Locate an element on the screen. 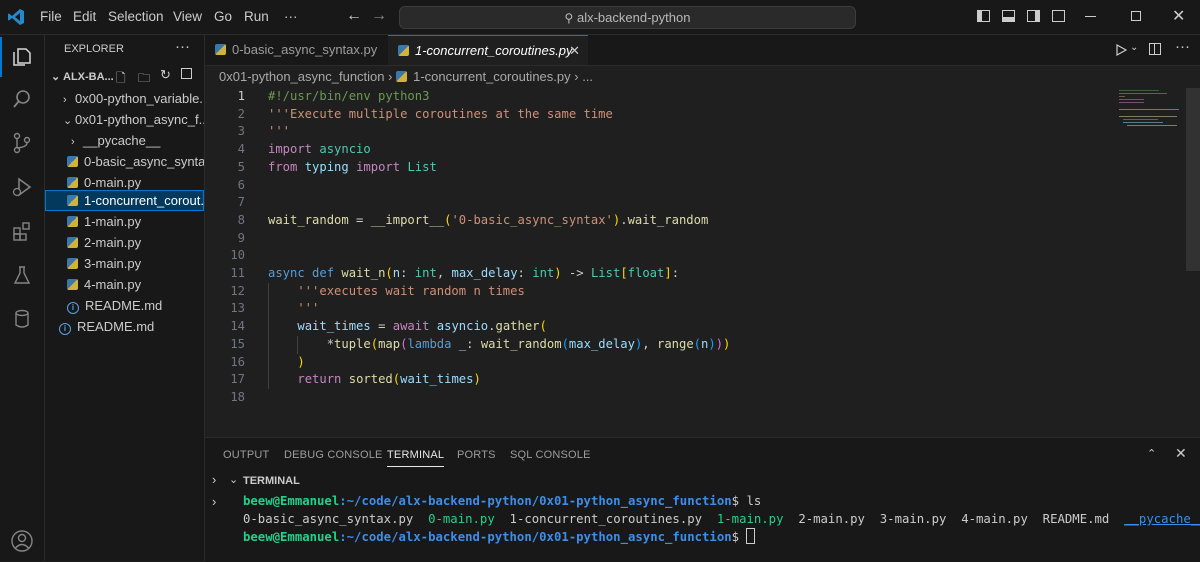 The image size is (1200, 562). menu-selection: Selection is located at coordinates (136, 17).